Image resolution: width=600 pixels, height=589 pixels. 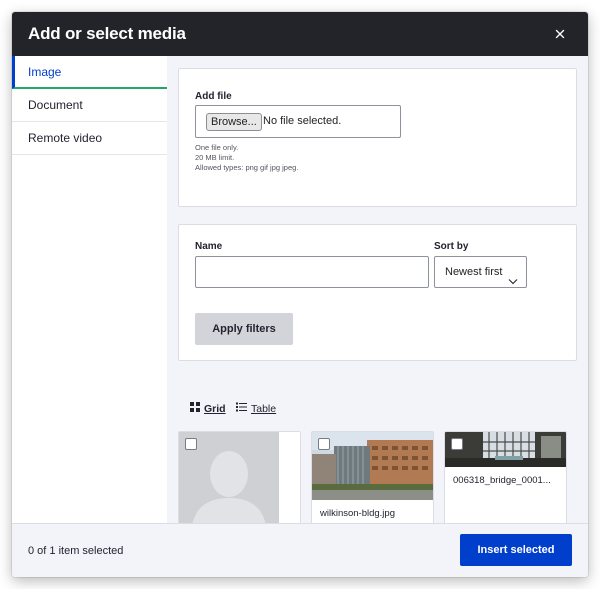 I want to click on grid-view-link: Grid, so click(x=208, y=408).